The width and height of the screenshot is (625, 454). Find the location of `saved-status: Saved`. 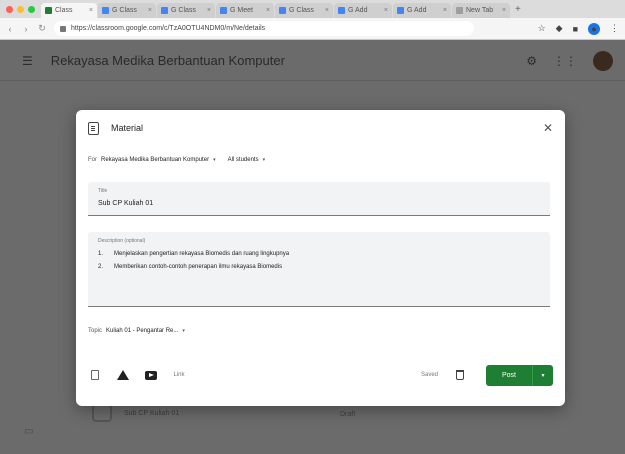

saved-status: Saved is located at coordinates (429, 375).